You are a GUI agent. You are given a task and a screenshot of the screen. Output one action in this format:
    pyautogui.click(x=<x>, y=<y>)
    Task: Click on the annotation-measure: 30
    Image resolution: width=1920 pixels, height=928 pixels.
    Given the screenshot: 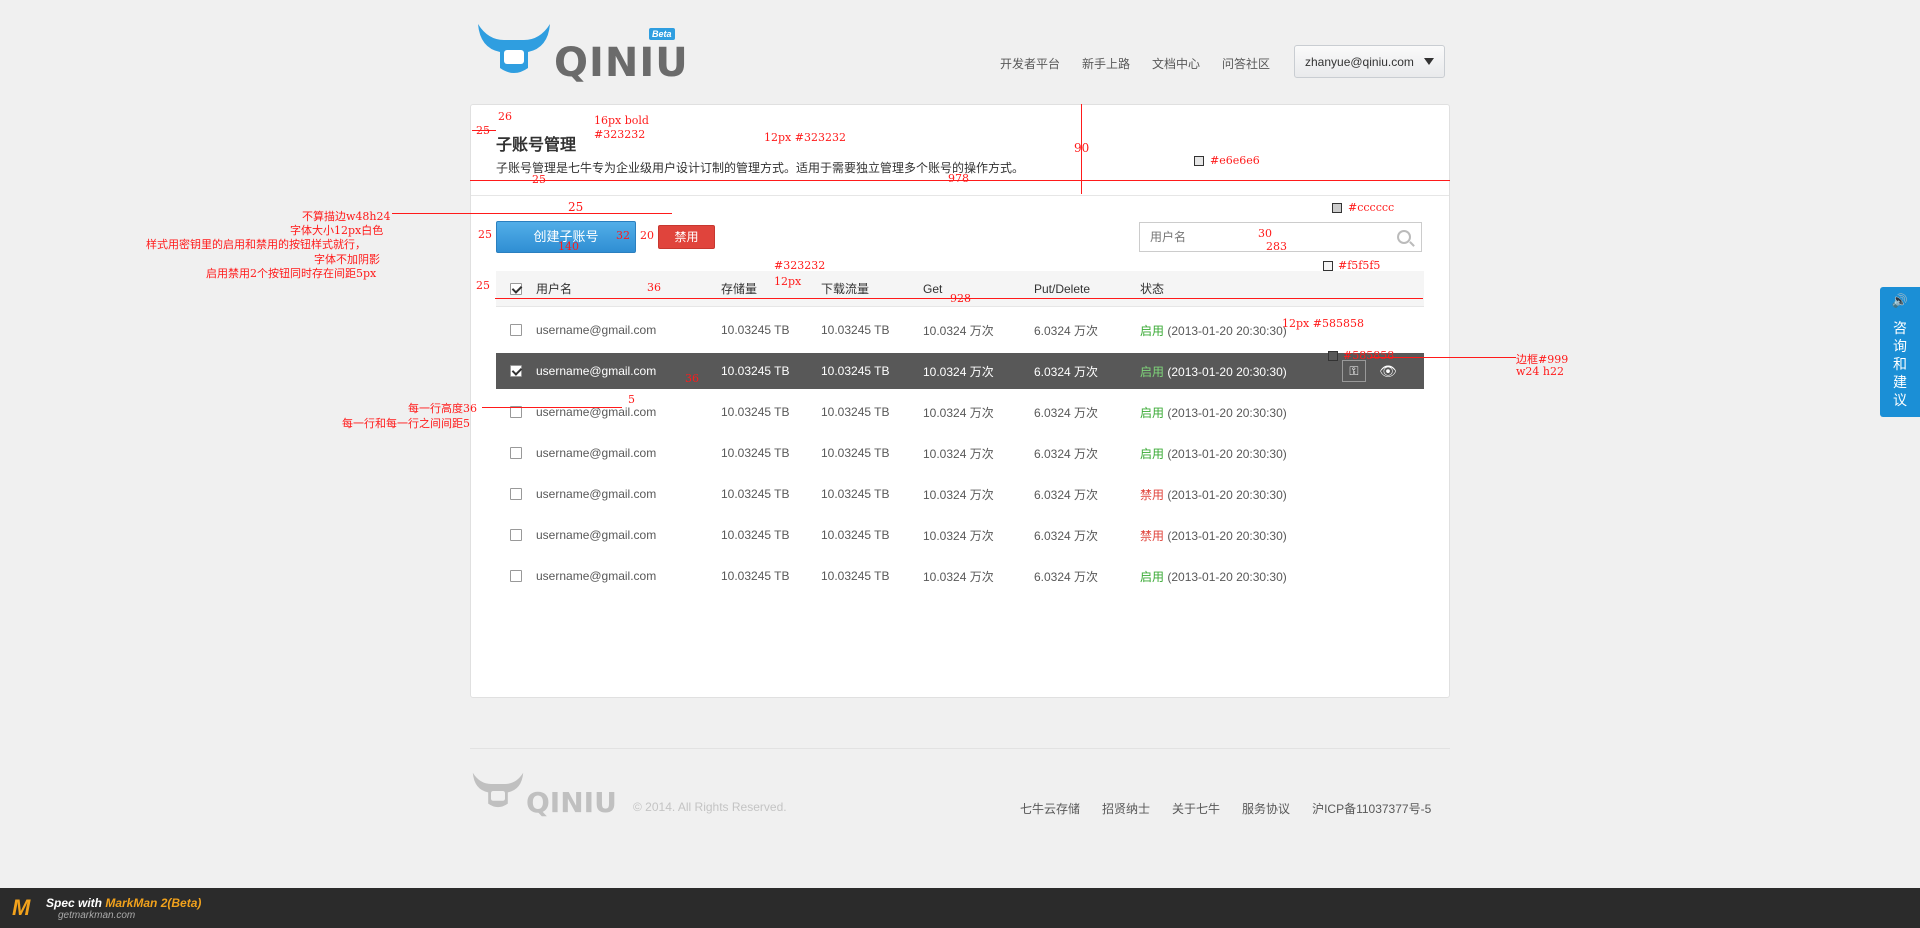 What is the action you would take?
    pyautogui.click(x=1265, y=233)
    